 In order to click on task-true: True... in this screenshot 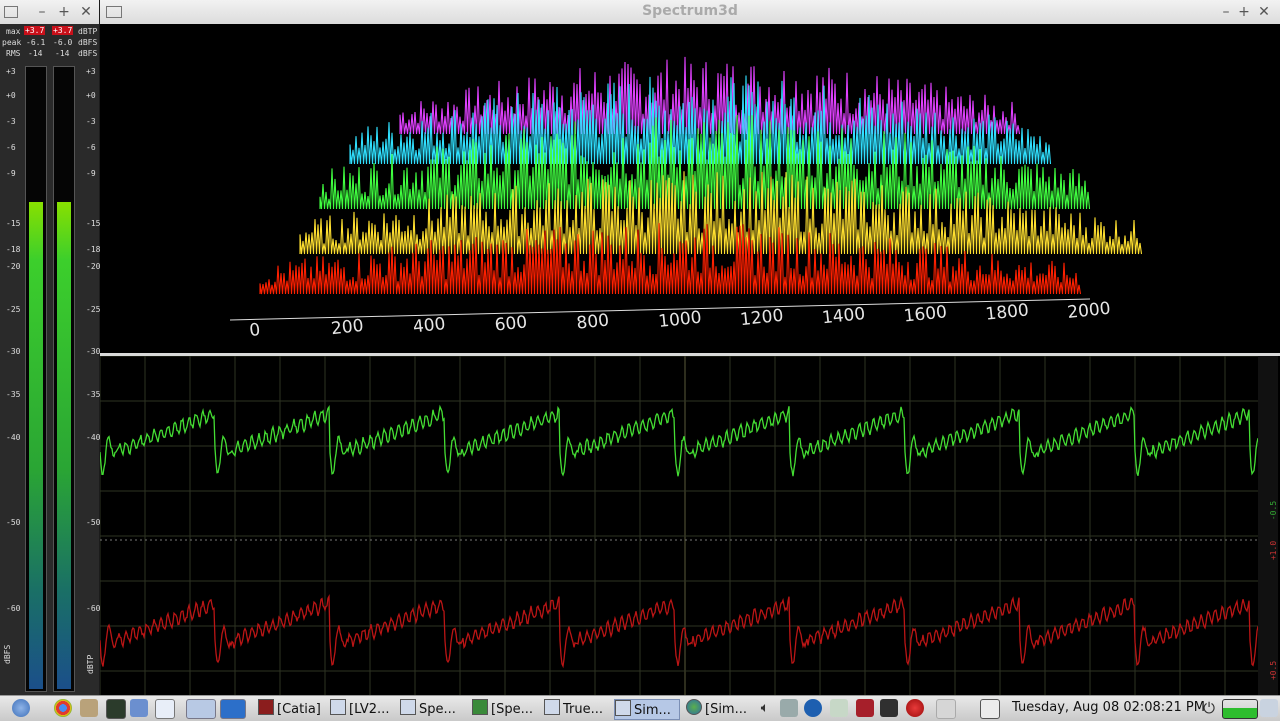, I will do `click(576, 708)`.